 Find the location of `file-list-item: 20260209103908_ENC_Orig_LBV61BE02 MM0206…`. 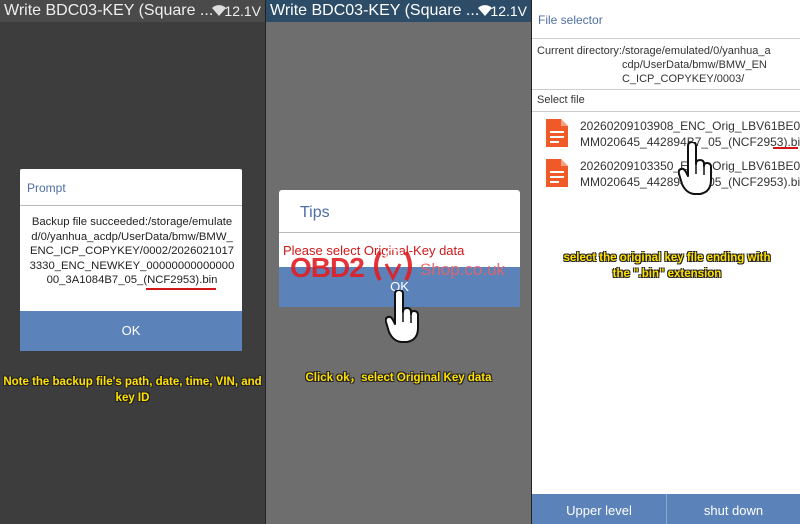

file-list-item: 20260209103908_ENC_Orig_LBV61BE02 MM0206… is located at coordinates (666, 134).